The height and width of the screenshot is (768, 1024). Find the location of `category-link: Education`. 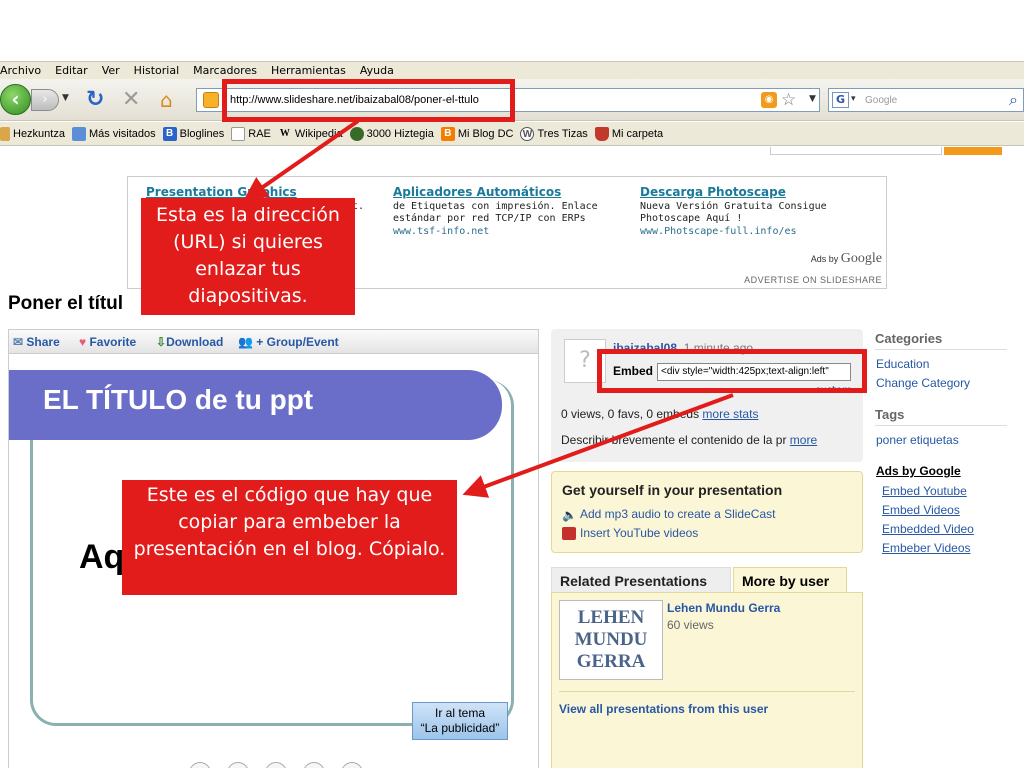

category-link: Education is located at coordinates (902, 364).